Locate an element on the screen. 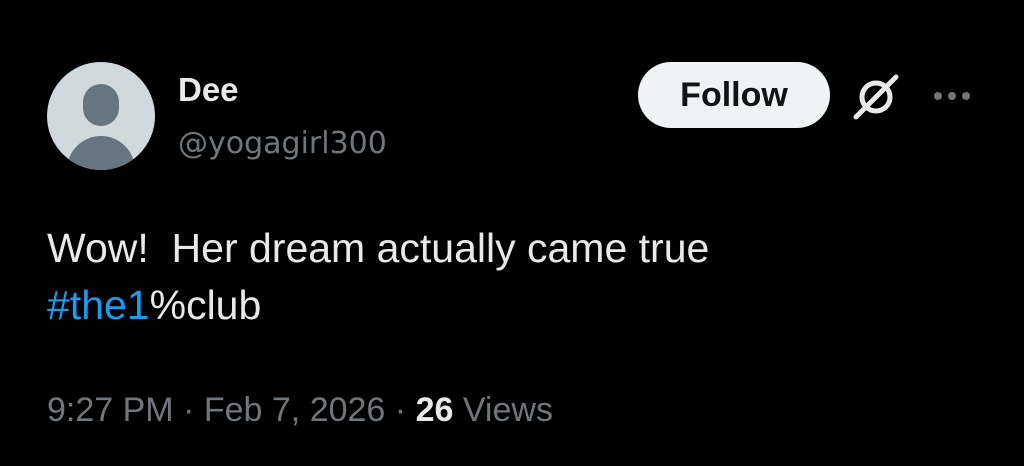 The image size is (1024, 466). tweet-meta: 9:27 PM · Feb 7, 2026 · 26 Views is located at coordinates (300, 410).